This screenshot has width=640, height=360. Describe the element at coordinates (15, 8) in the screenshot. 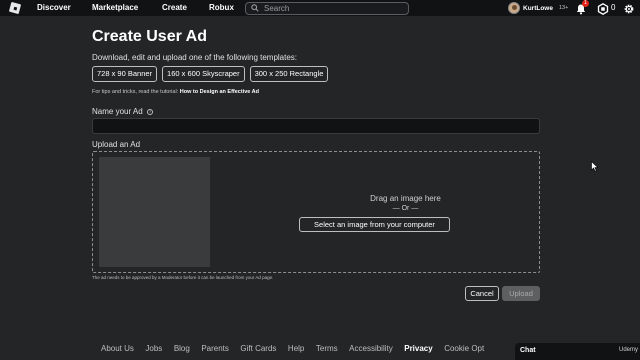

I see `roblox-logo-icon` at that location.